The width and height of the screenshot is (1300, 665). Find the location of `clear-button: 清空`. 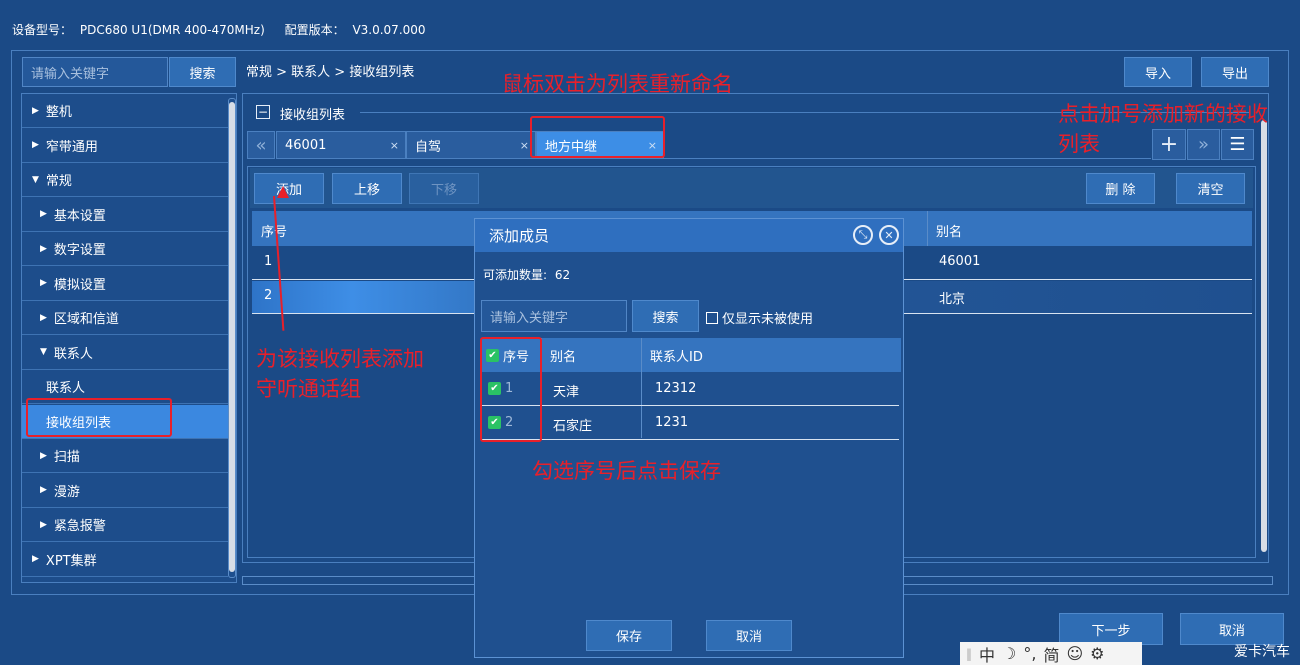

clear-button: 清空 is located at coordinates (1210, 188).